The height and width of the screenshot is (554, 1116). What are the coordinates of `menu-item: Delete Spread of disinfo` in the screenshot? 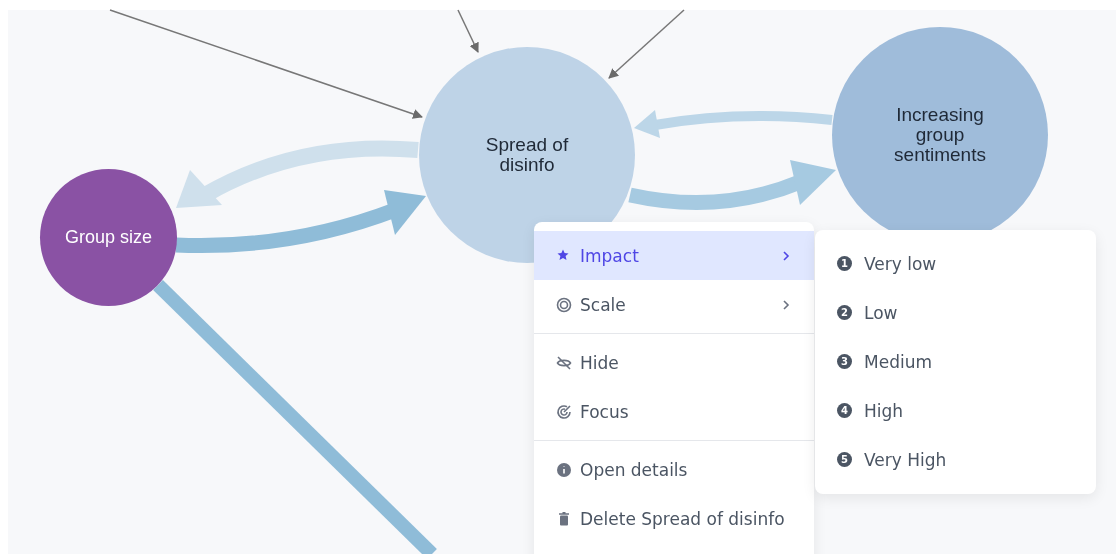 It's located at (674, 518).